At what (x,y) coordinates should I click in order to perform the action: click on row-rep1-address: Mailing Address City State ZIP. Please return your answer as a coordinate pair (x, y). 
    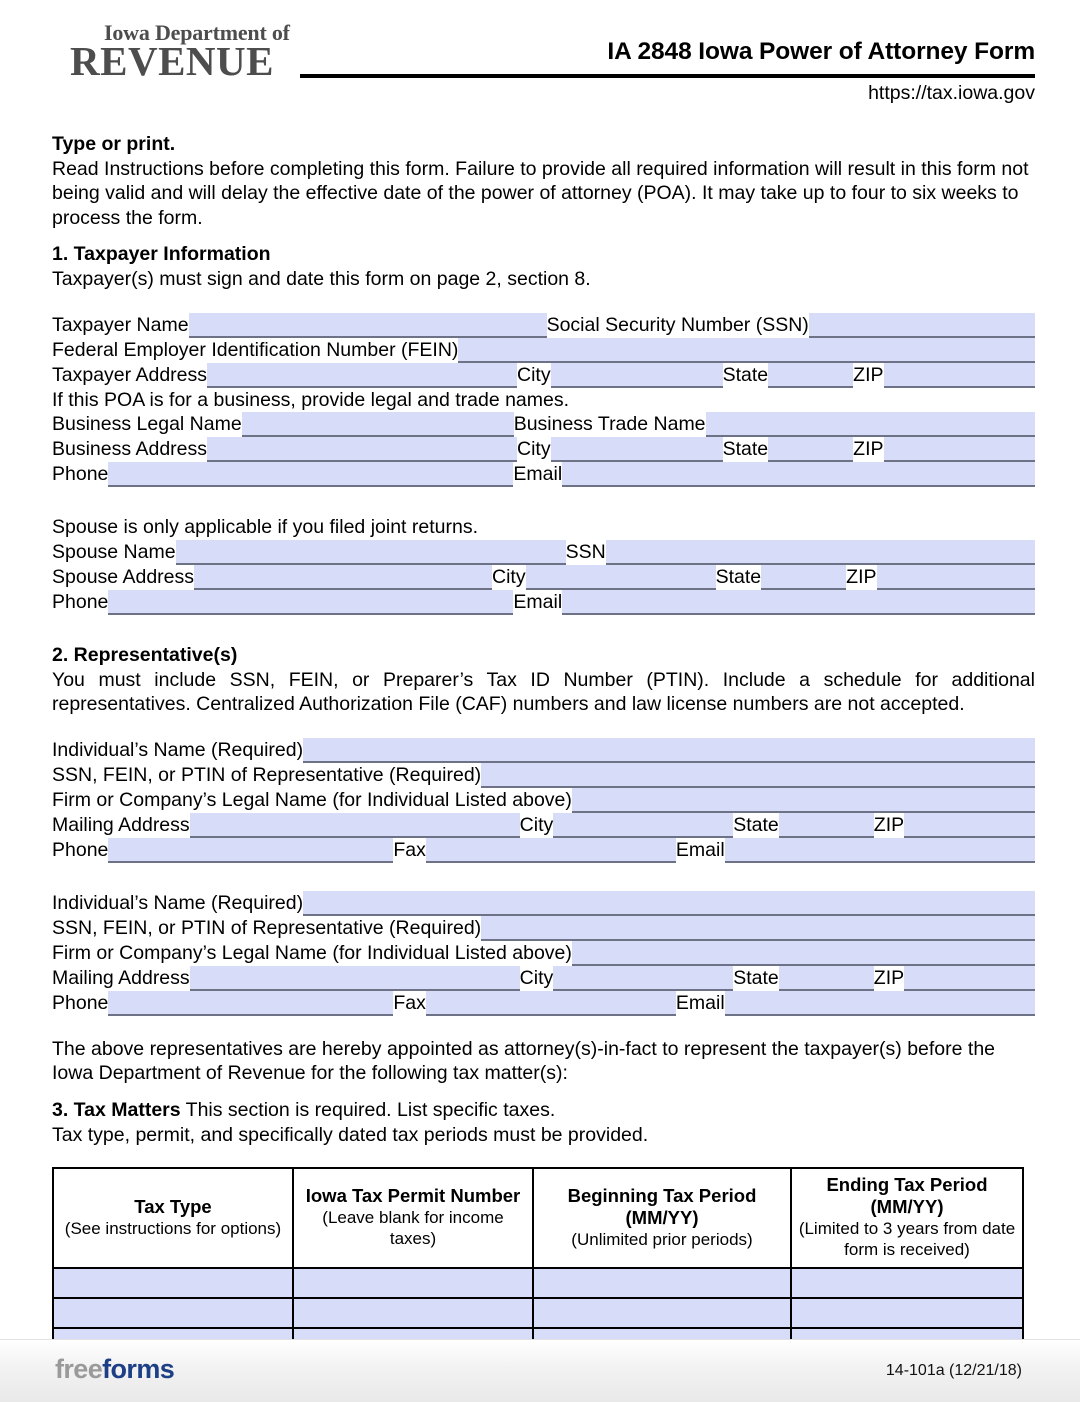
    Looking at the image, I should click on (543, 825).